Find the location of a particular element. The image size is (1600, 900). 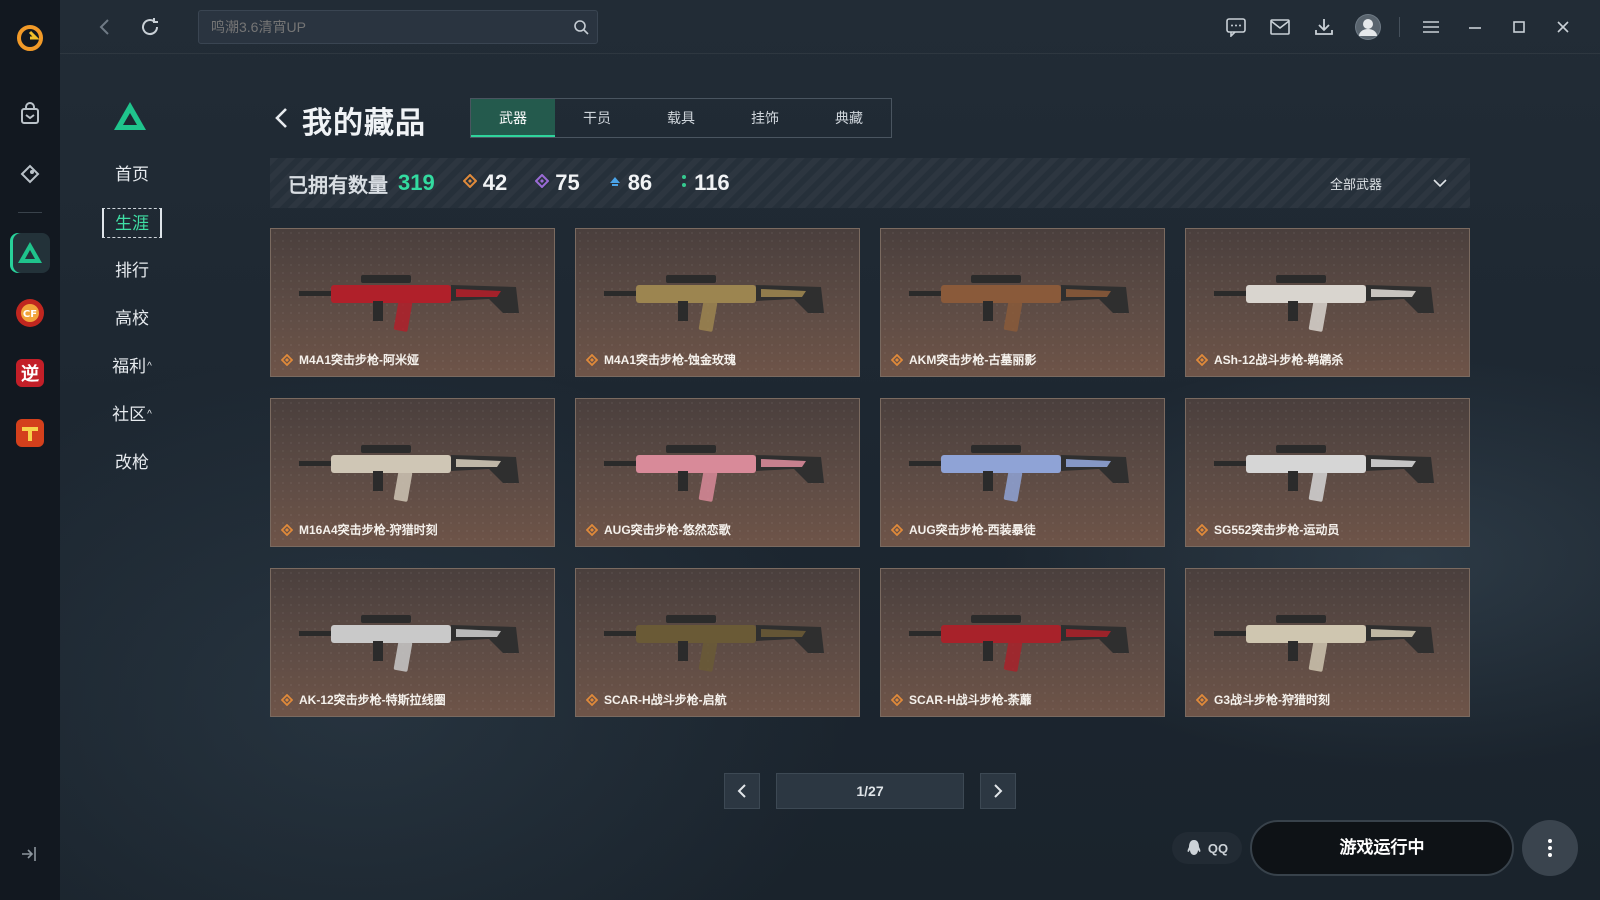

prev-page-button is located at coordinates (742, 791).